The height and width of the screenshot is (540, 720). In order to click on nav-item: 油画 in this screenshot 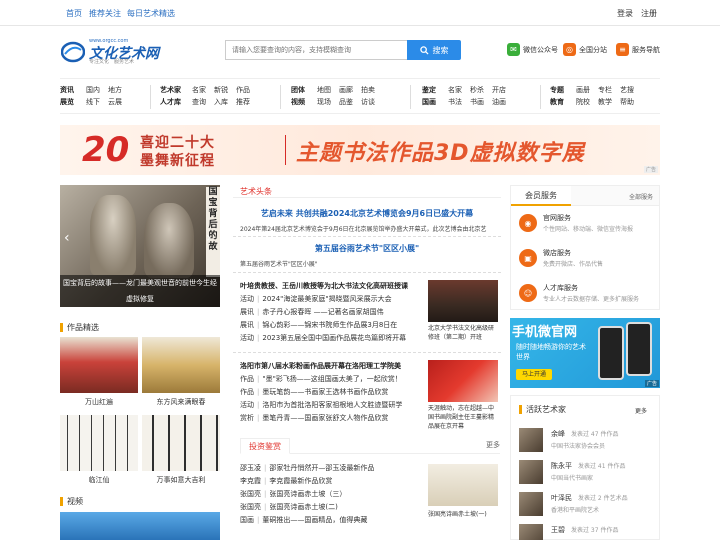, I will do `click(499, 102)`.